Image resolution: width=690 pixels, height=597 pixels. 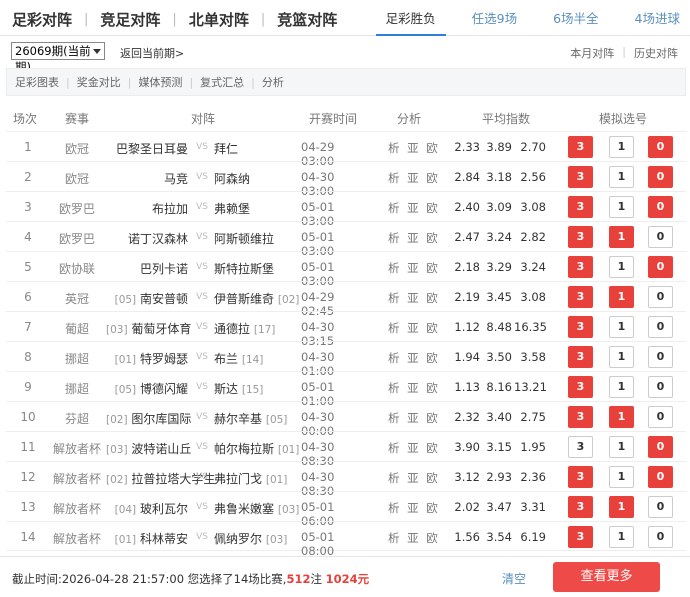 I want to click on home-team: [02] 图尔库国际, so click(x=148, y=418).